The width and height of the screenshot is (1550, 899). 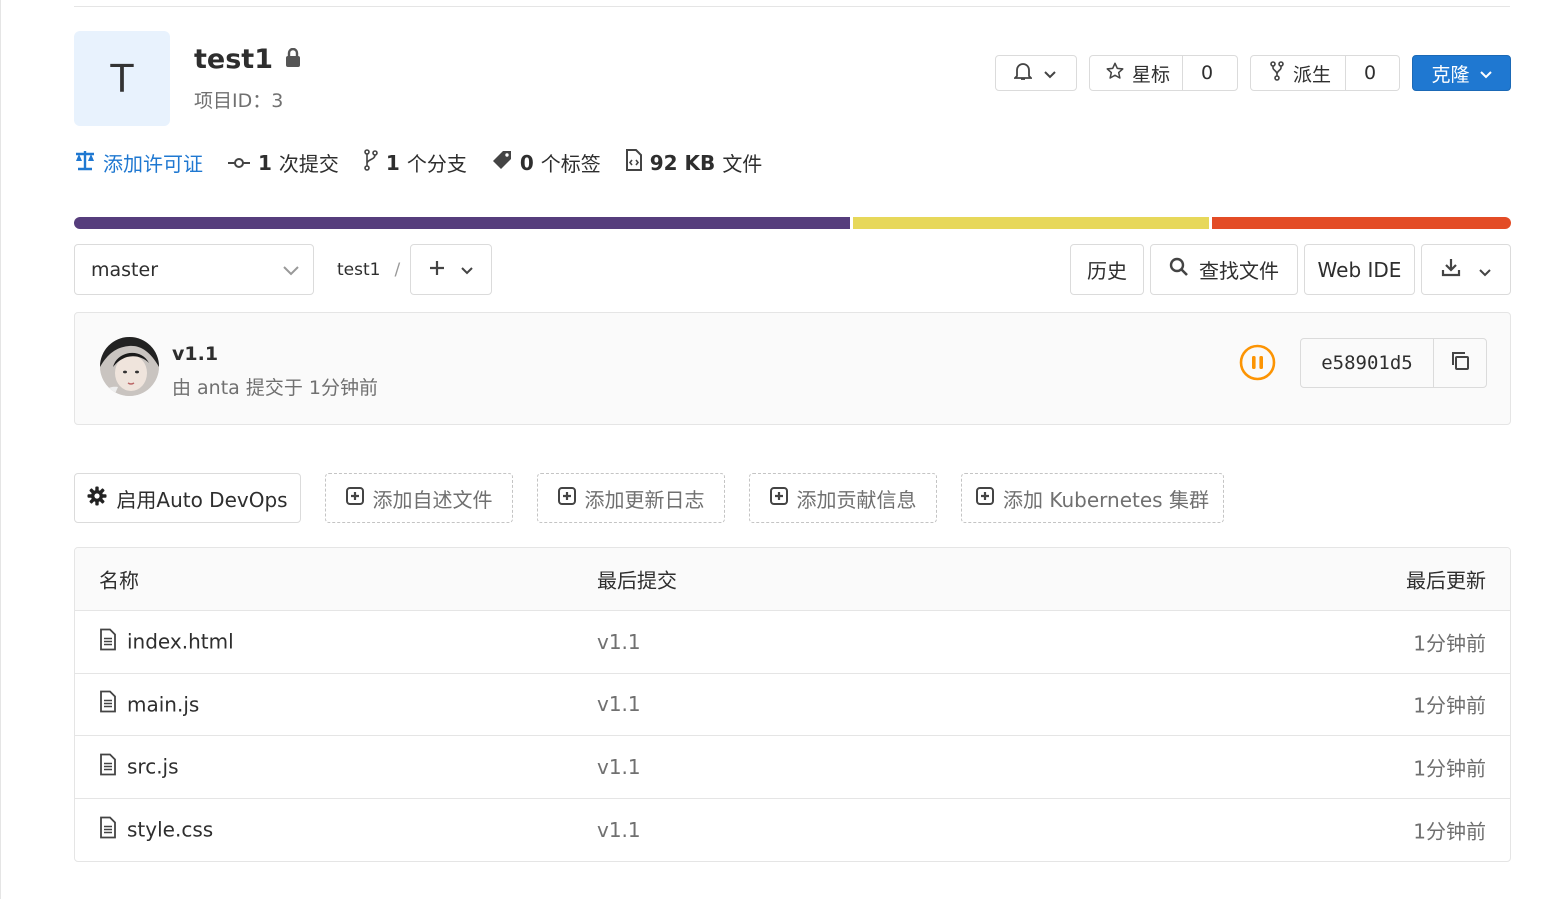 What do you see at coordinates (180, 642) in the screenshot?
I see `file-name: index.html` at bounding box center [180, 642].